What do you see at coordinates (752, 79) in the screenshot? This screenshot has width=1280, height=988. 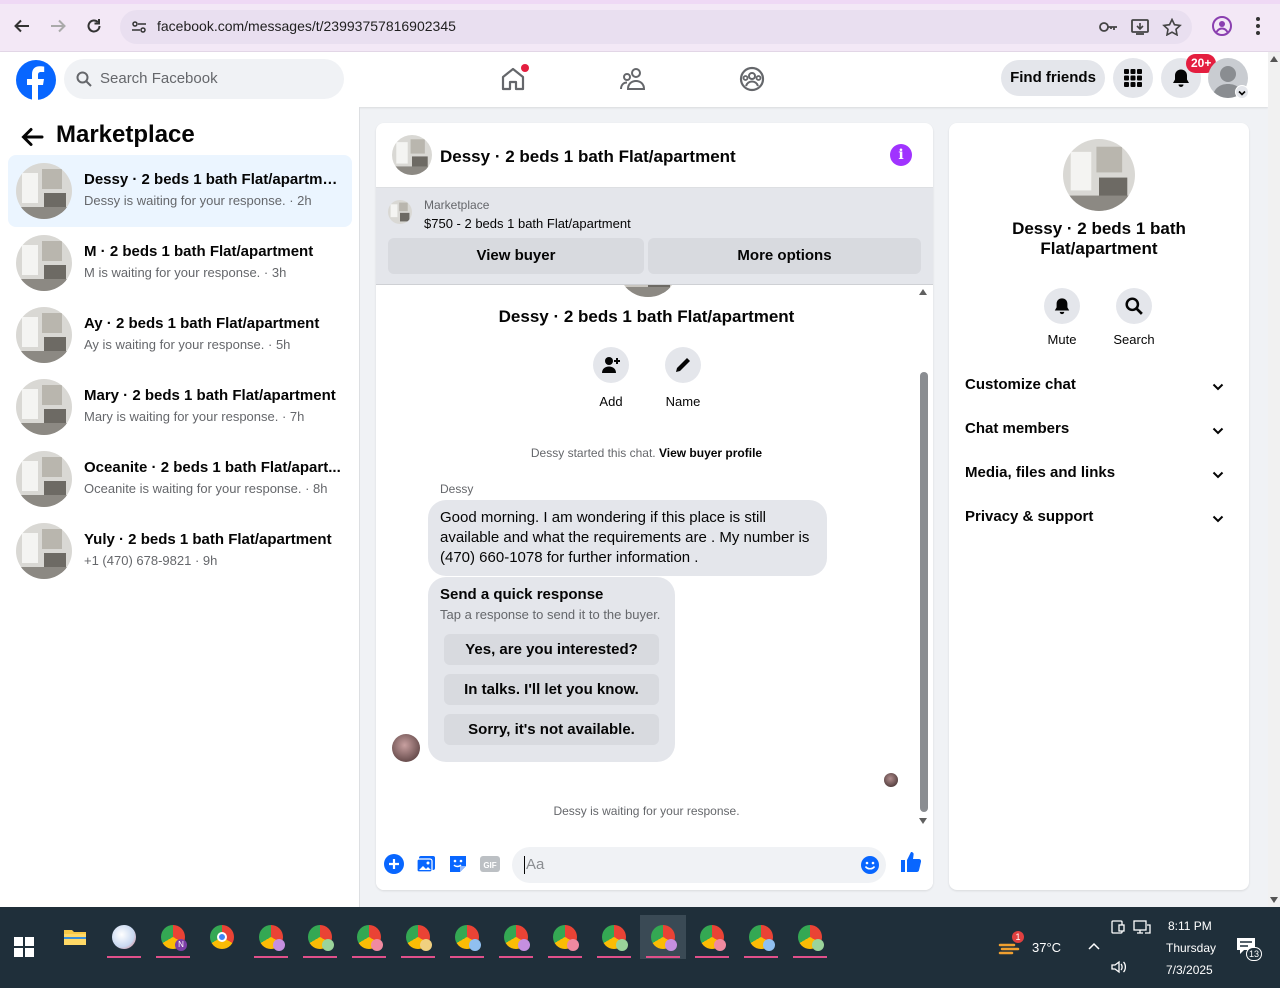 I see `groups-icon` at bounding box center [752, 79].